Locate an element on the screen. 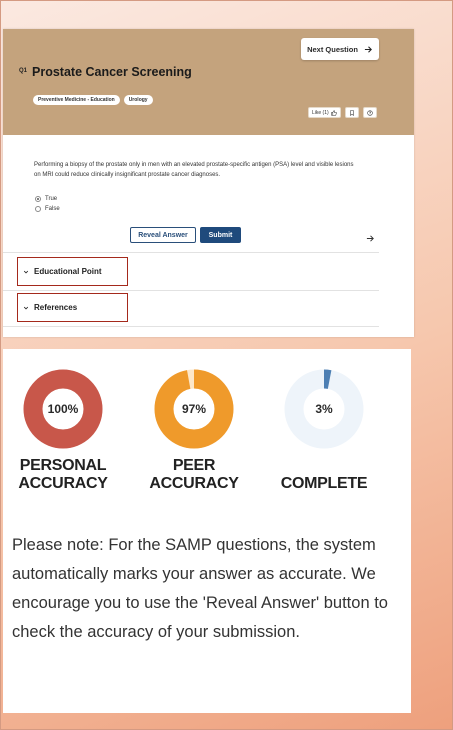  thumbs-up-icon is located at coordinates (334, 112).